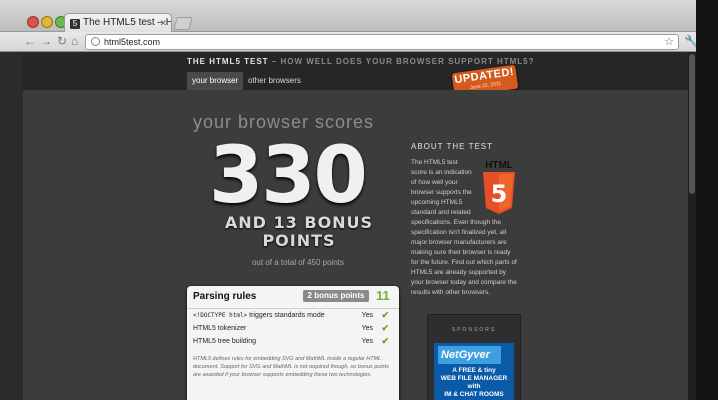  Describe the element at coordinates (474, 386) in the screenshot. I see `ad-line-3: with` at that location.